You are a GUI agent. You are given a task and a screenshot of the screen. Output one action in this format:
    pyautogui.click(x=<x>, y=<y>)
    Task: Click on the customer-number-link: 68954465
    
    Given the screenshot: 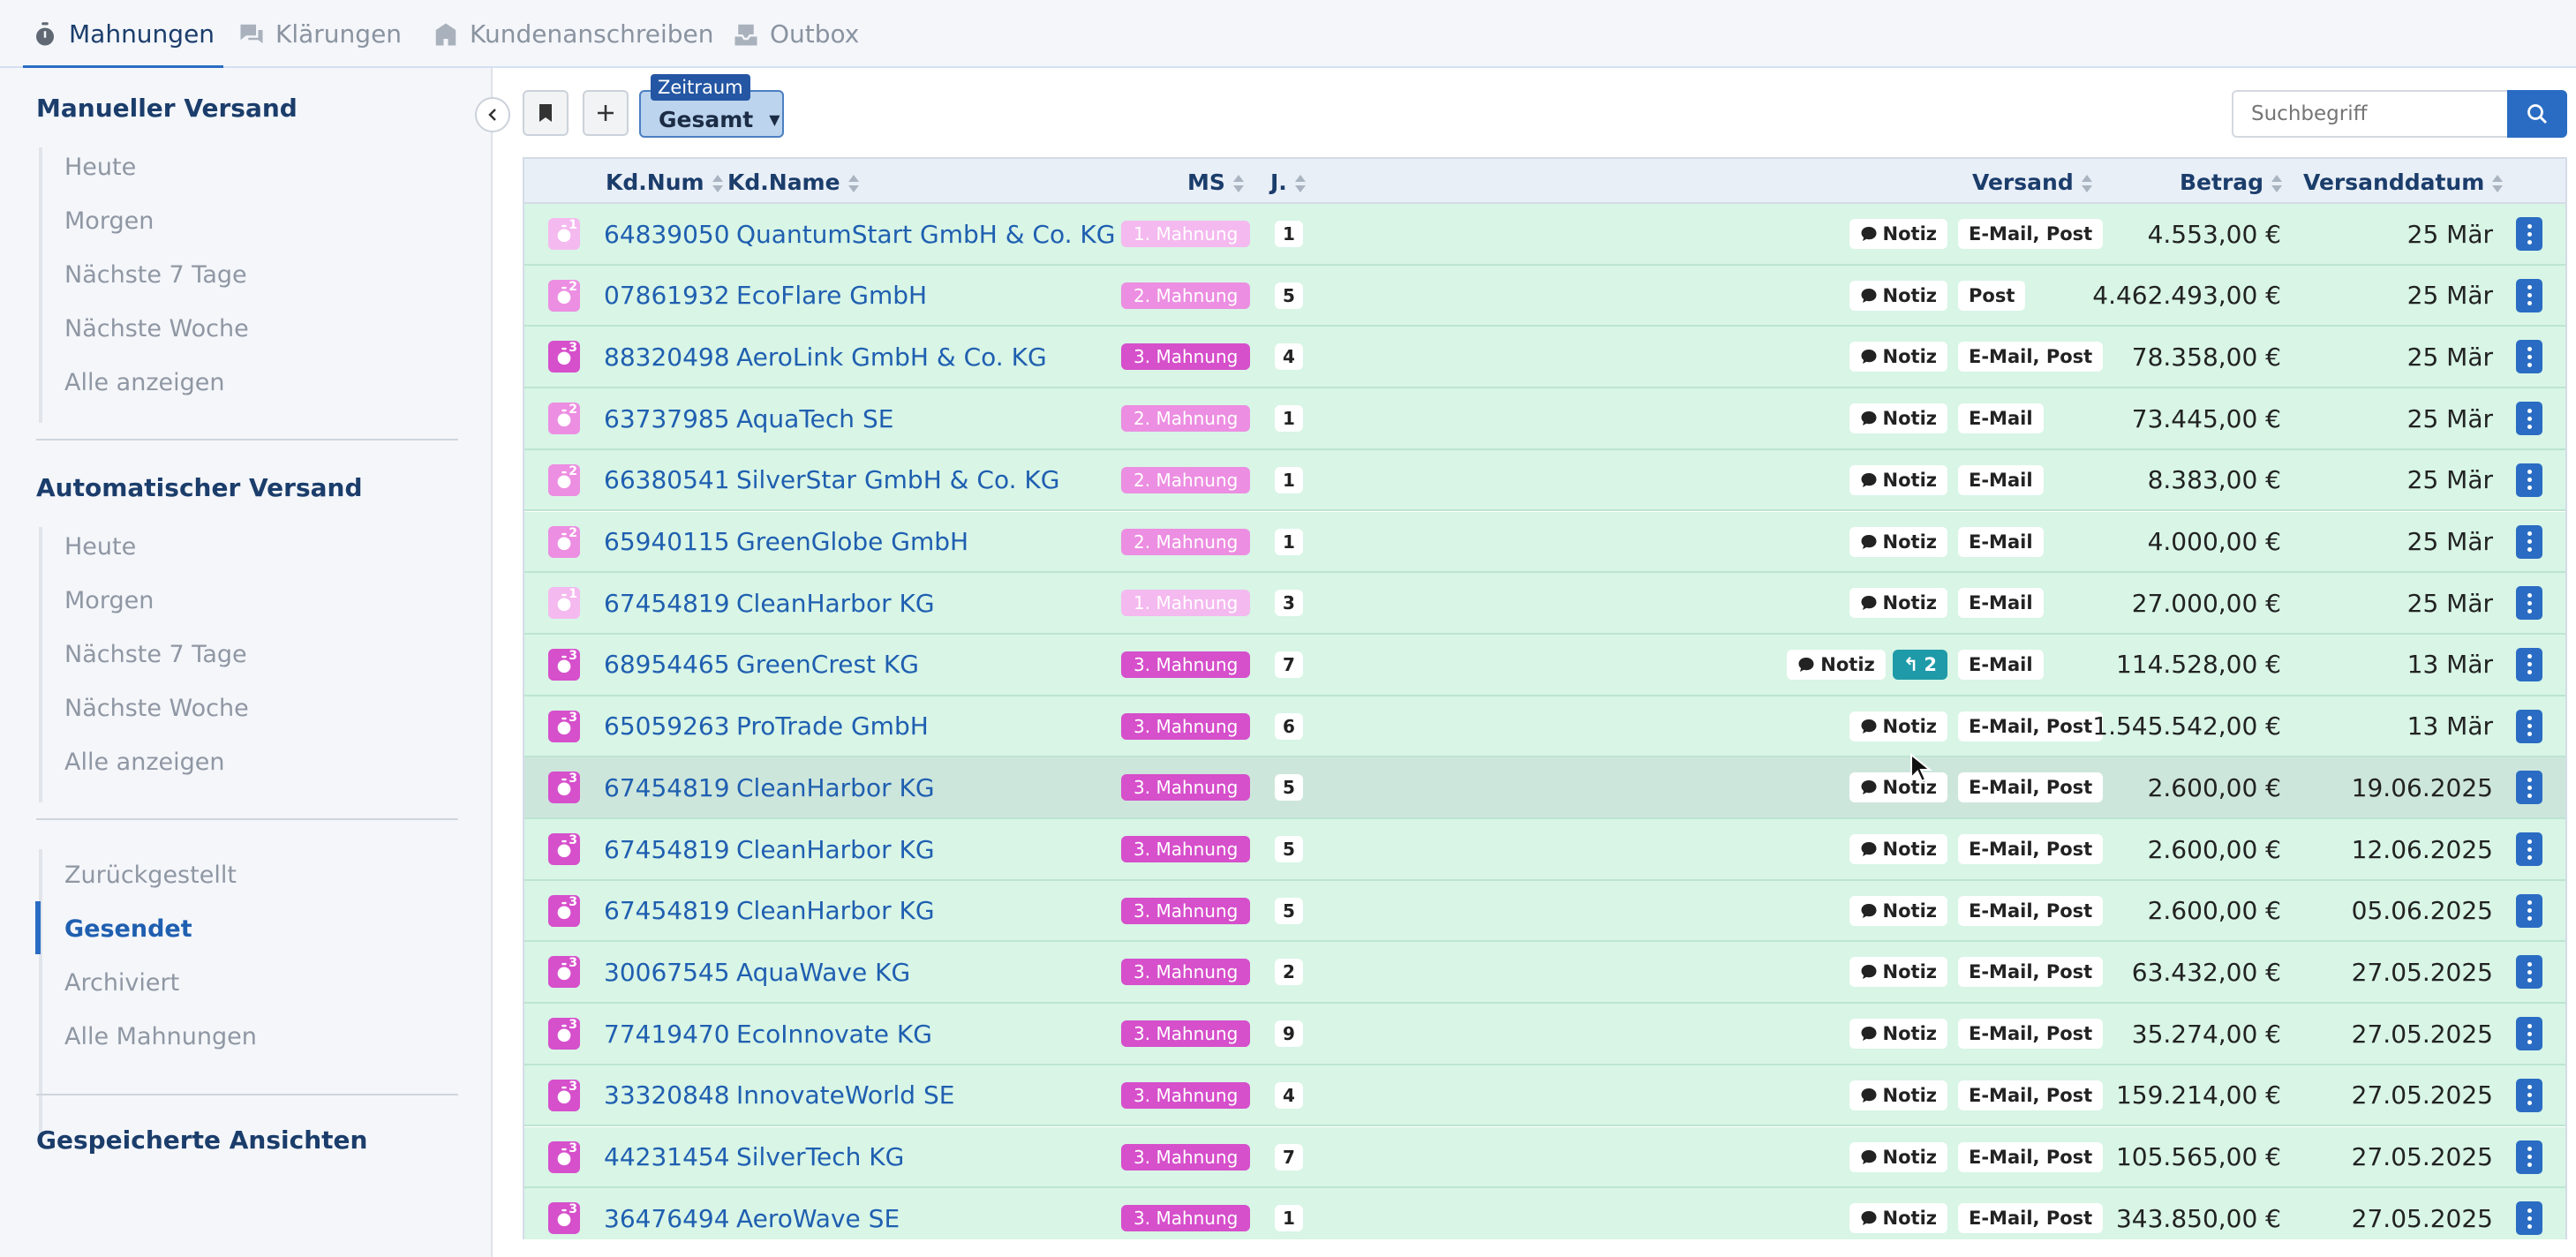 What is the action you would take?
    pyautogui.click(x=667, y=664)
    